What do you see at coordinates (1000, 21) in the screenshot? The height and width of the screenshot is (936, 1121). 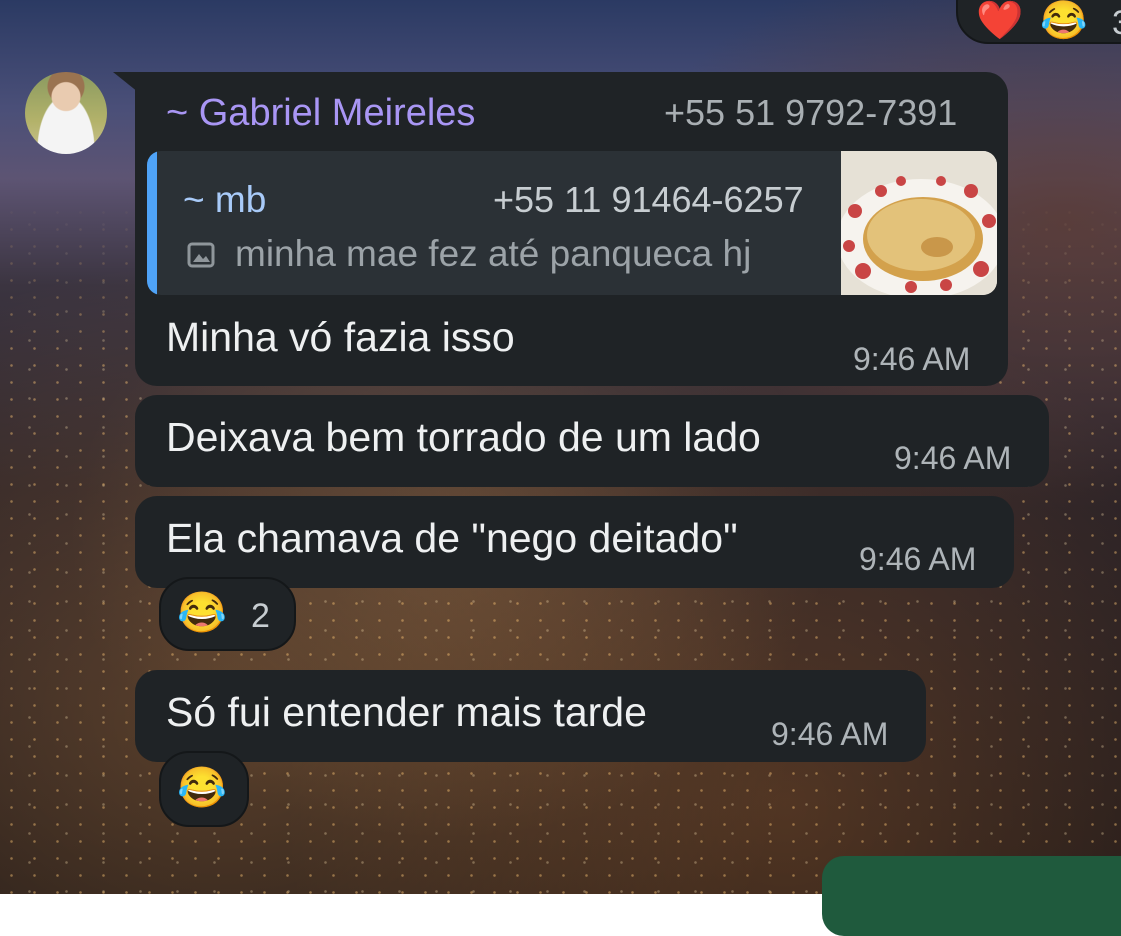 I see `heart-reaction-icon: ❤️` at bounding box center [1000, 21].